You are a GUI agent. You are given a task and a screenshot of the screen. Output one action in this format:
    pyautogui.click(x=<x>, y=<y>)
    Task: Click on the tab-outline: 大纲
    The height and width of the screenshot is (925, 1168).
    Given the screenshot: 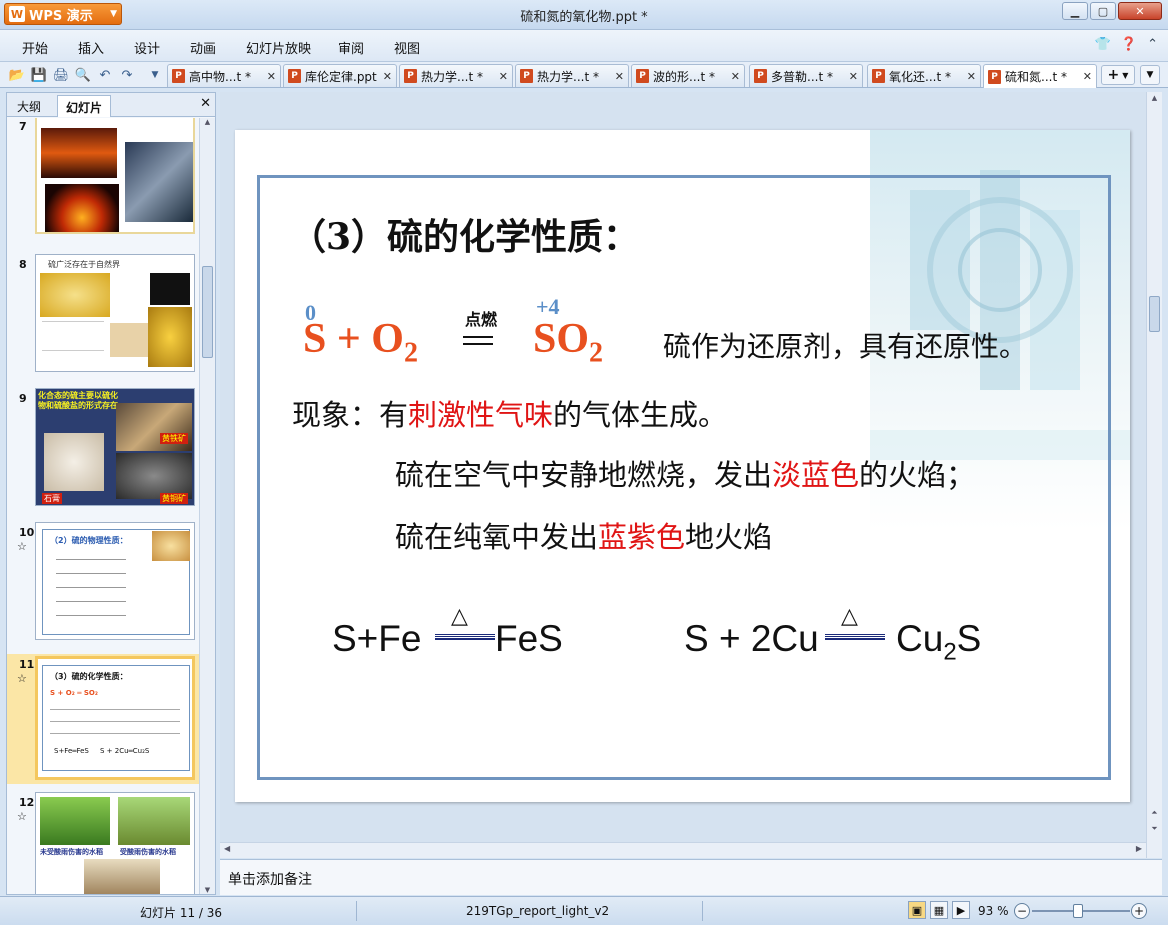 What is the action you would take?
    pyautogui.click(x=29, y=106)
    